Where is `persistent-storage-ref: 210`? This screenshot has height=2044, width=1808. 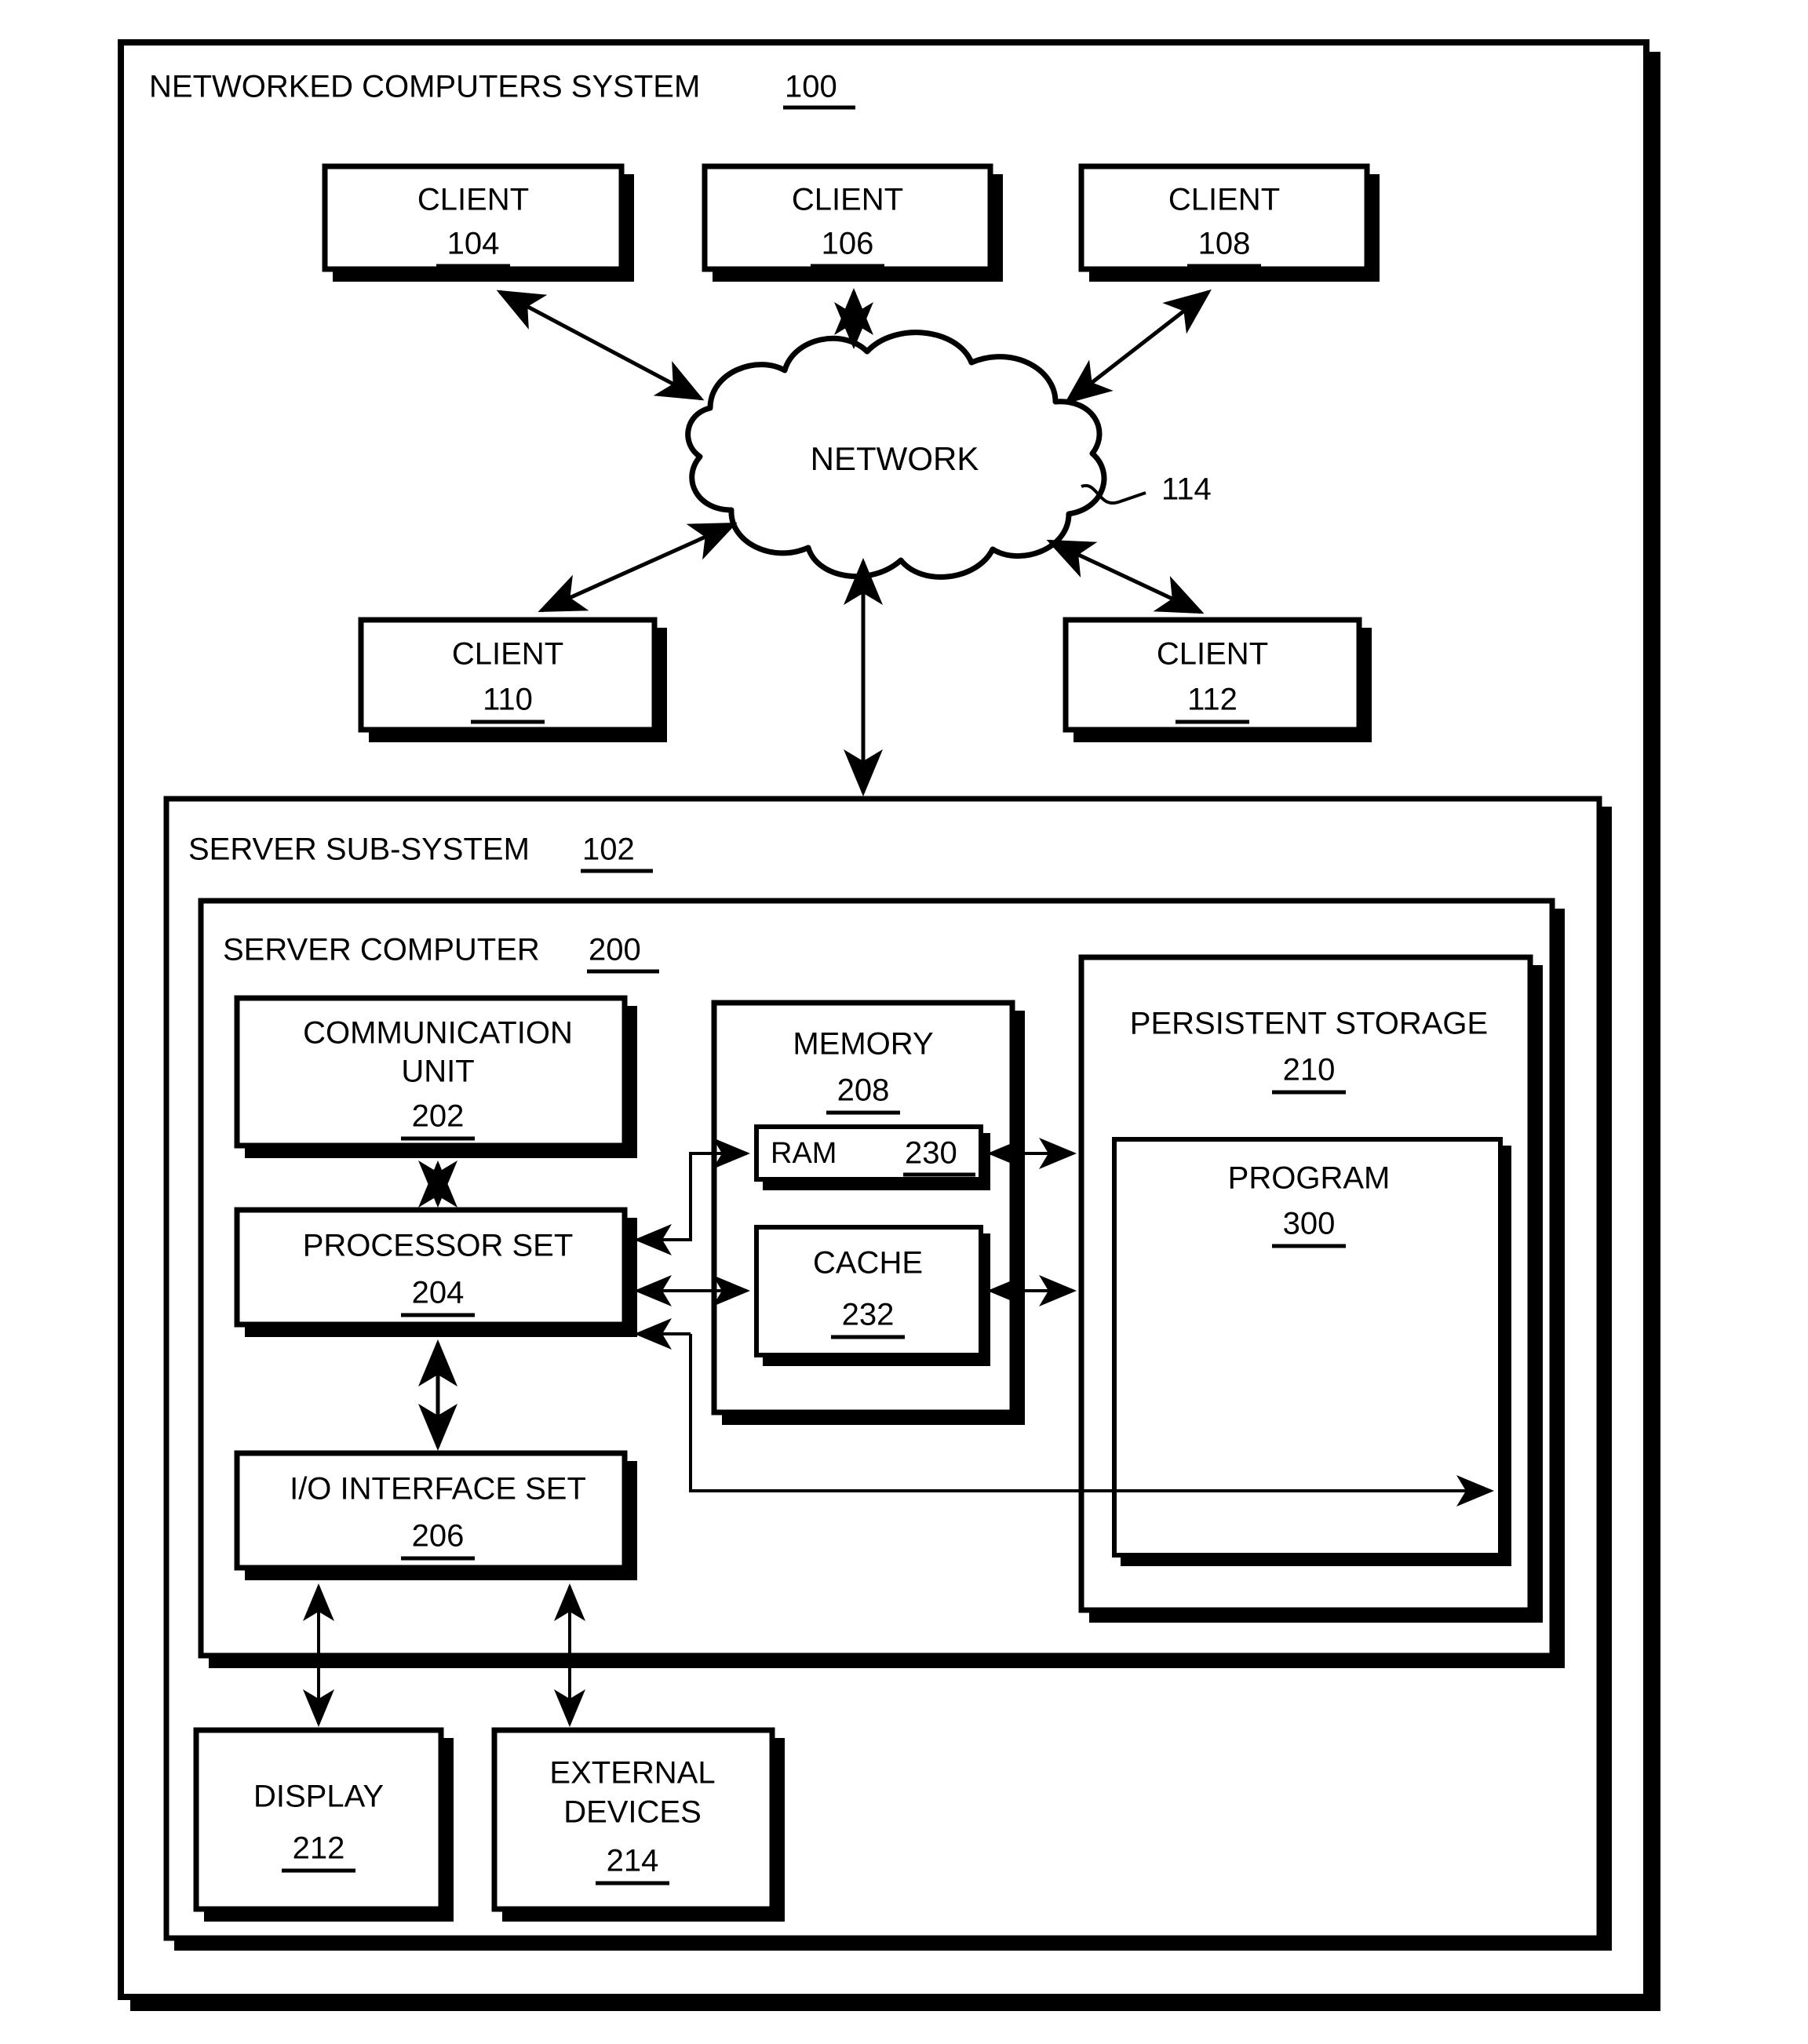
persistent-storage-ref: 210 is located at coordinates (1309, 1070).